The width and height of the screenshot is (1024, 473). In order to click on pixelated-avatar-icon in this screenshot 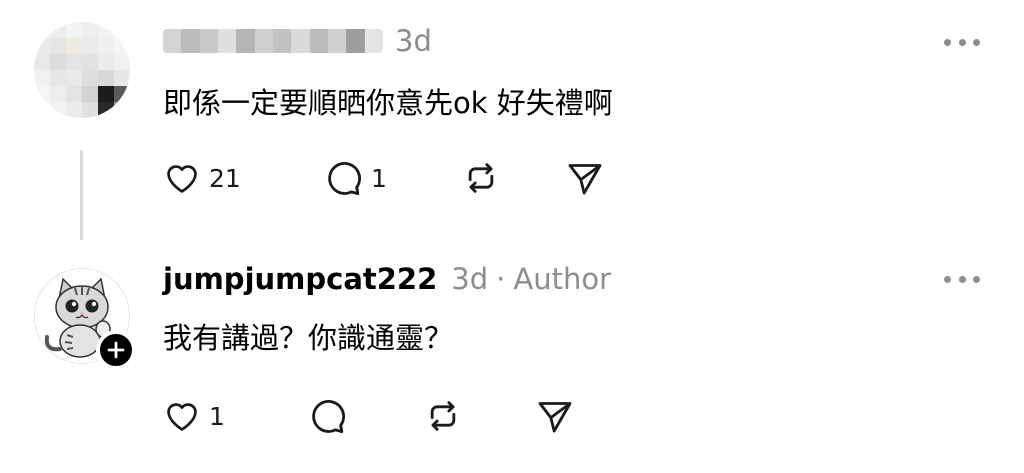, I will do `click(82, 70)`.